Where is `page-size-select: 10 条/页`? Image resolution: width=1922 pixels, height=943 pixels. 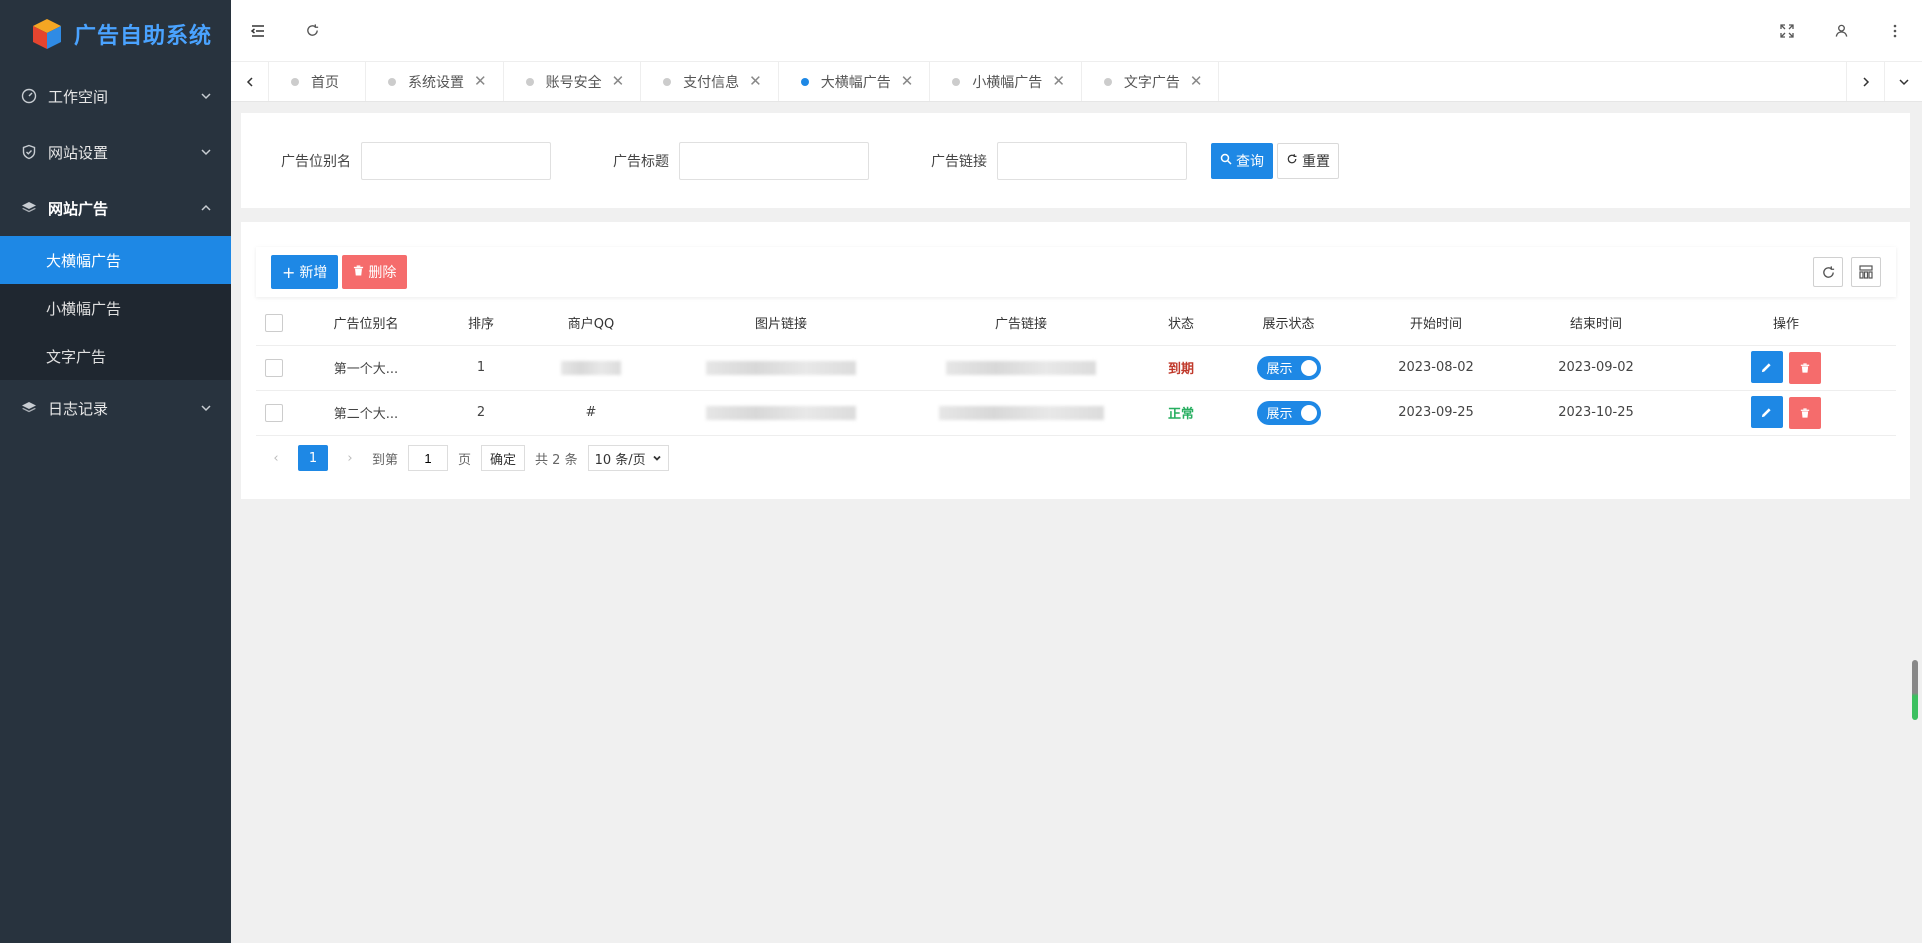
page-size-select: 10 条/页 is located at coordinates (628, 458).